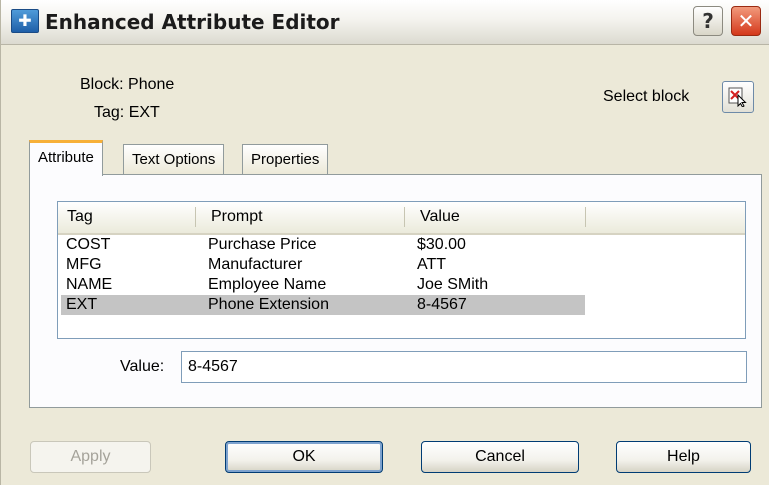 Image resolution: width=769 pixels, height=485 pixels. I want to click on cell-prompt: Employee Name, so click(267, 284).